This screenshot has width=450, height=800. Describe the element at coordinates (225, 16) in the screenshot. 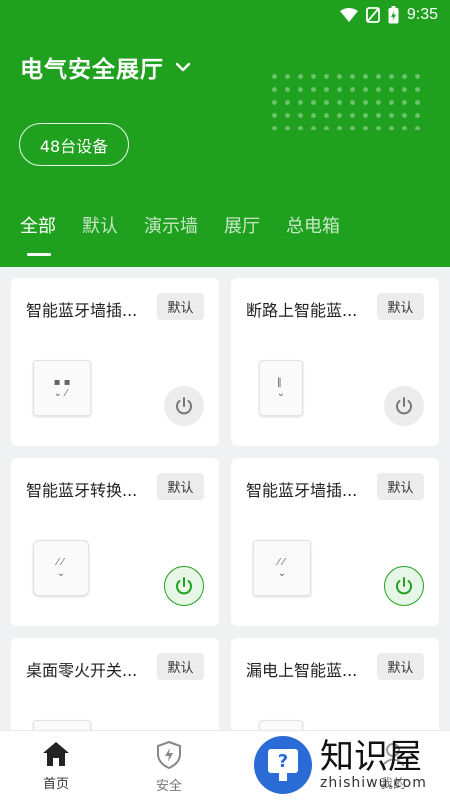

I see `status-bar: 9:35` at that location.